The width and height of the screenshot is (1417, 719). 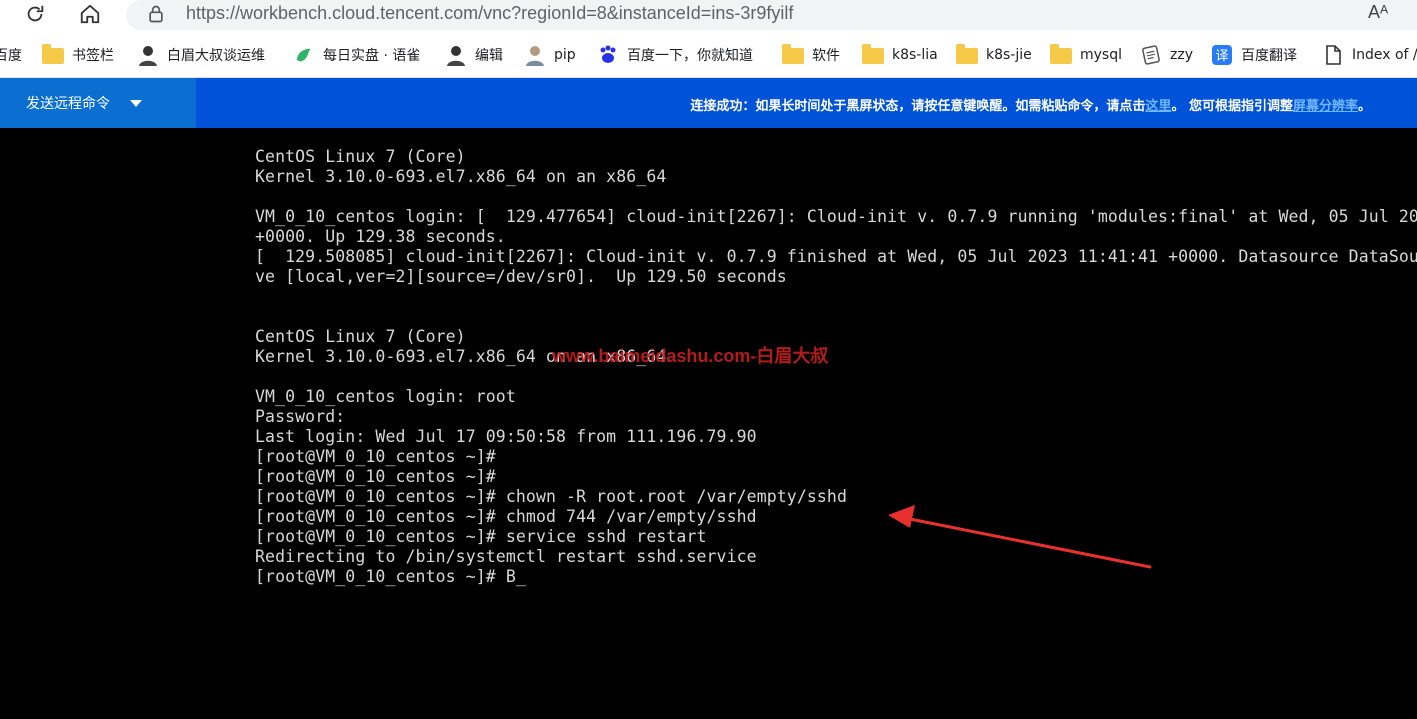 I want to click on bookmark-label: pip, so click(x=565, y=55).